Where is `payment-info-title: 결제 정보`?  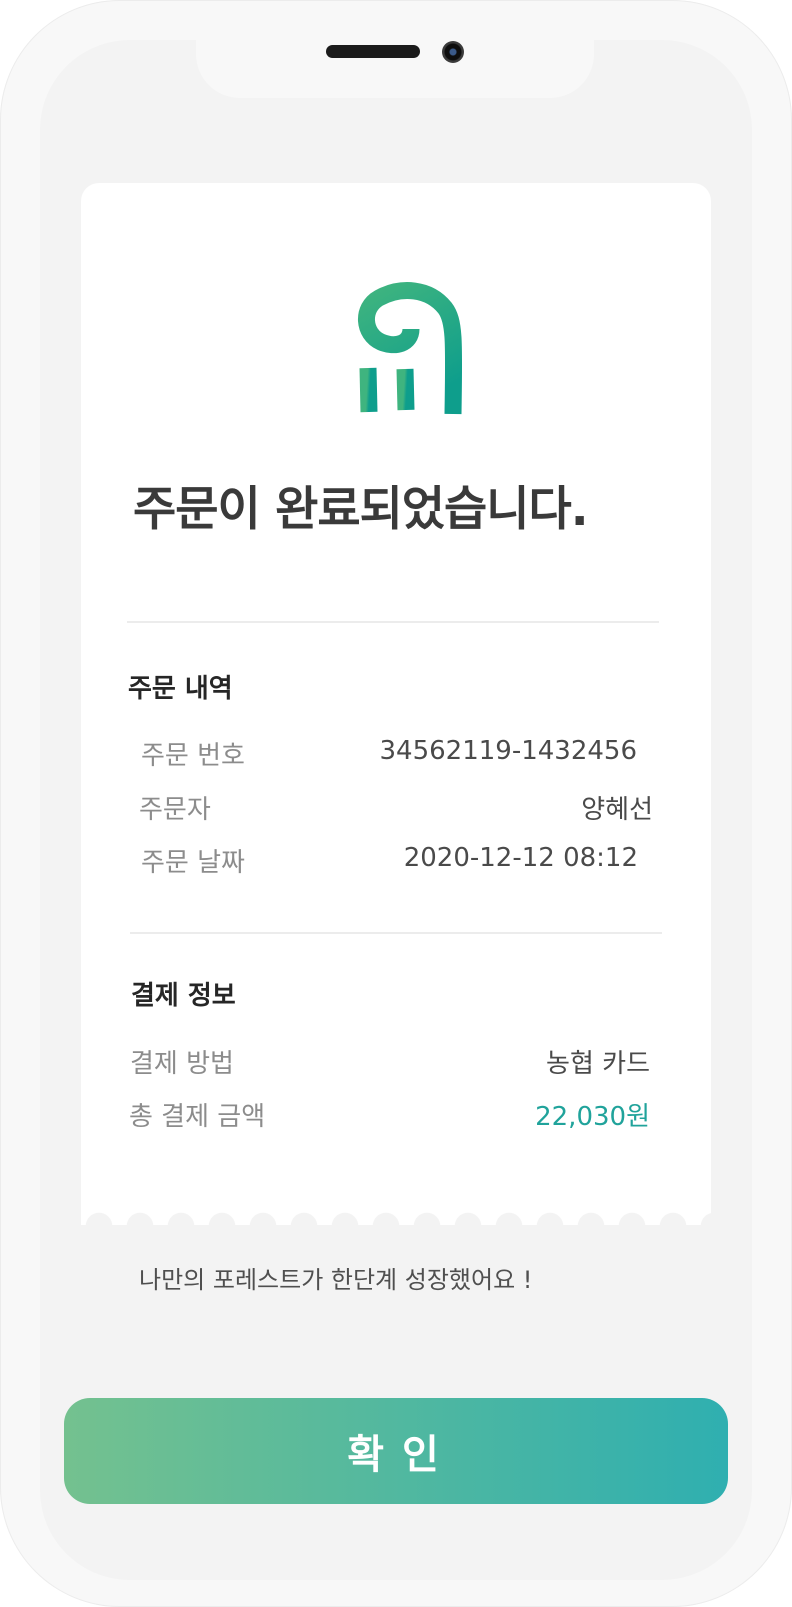
payment-info-title: 결제 정보 is located at coordinates (183, 996).